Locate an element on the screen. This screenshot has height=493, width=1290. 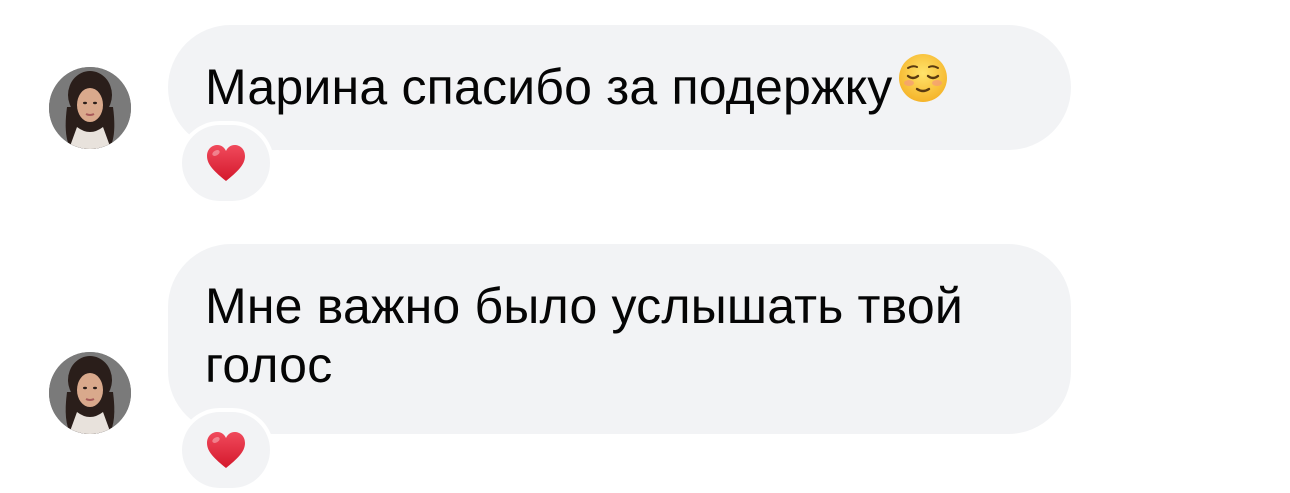
relieved-face-icon is located at coordinates (923, 84).